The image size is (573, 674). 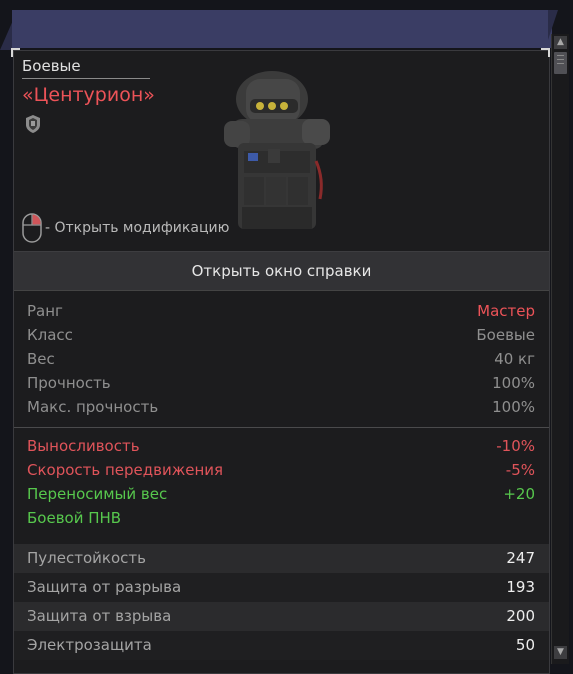 What do you see at coordinates (41, 359) in the screenshot?
I see `stat-label: Вес` at bounding box center [41, 359].